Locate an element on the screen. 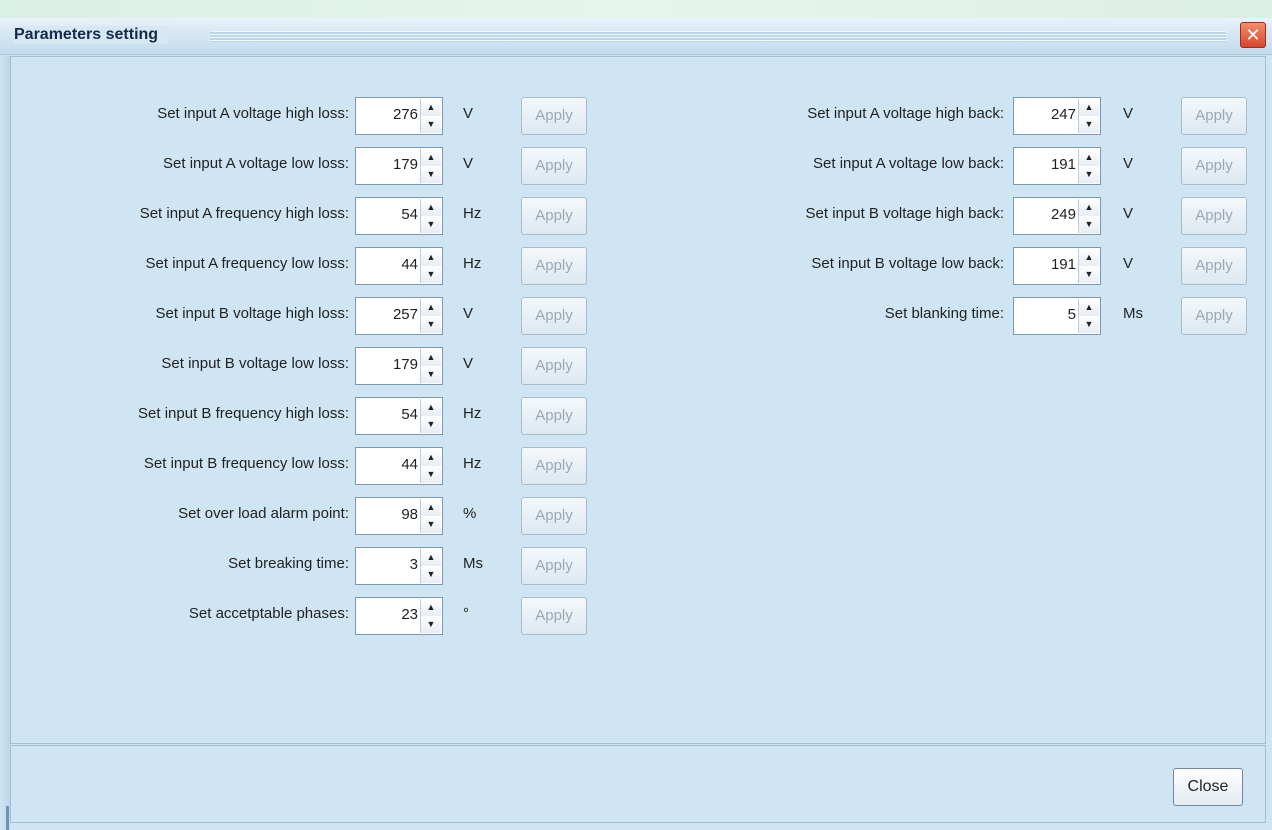  param-spinner: 247 ▲ ▼ is located at coordinates (1057, 116).